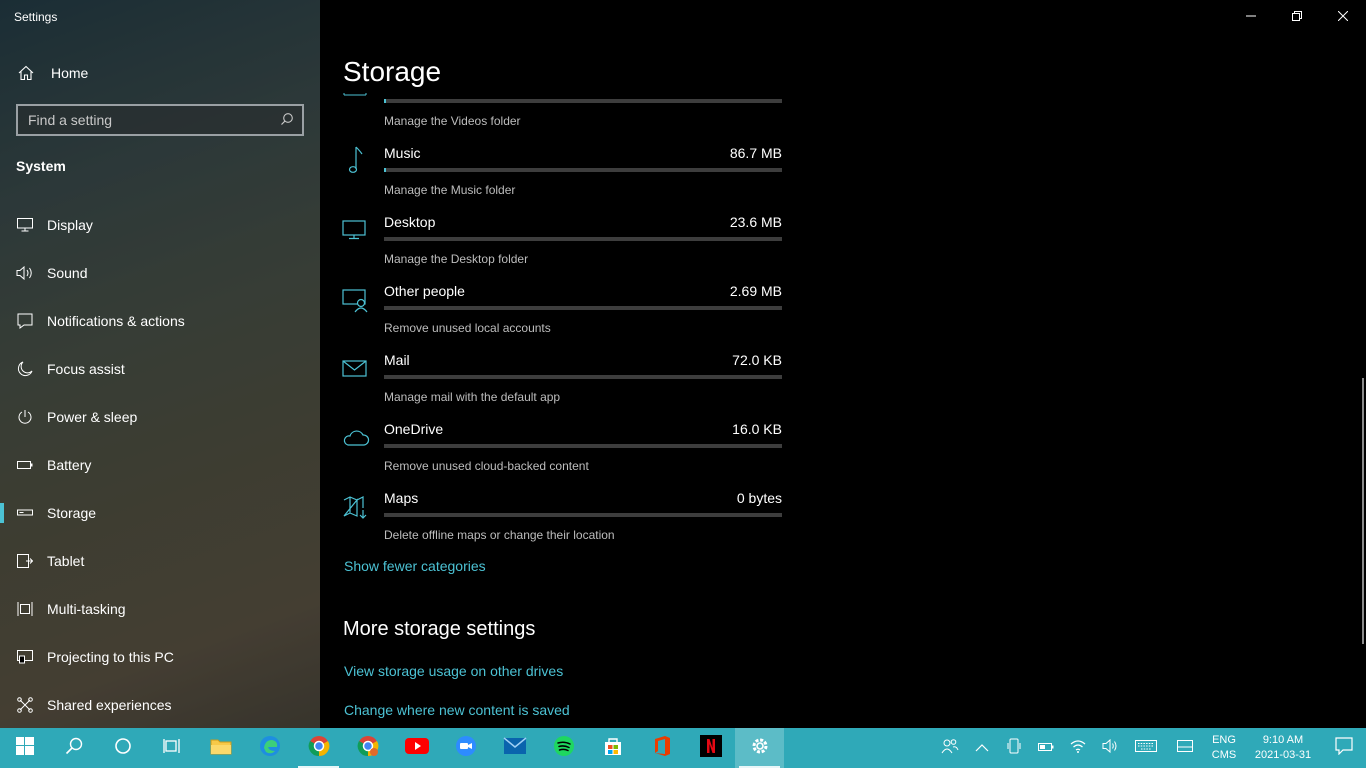  I want to click on settings-button, so click(759, 748).